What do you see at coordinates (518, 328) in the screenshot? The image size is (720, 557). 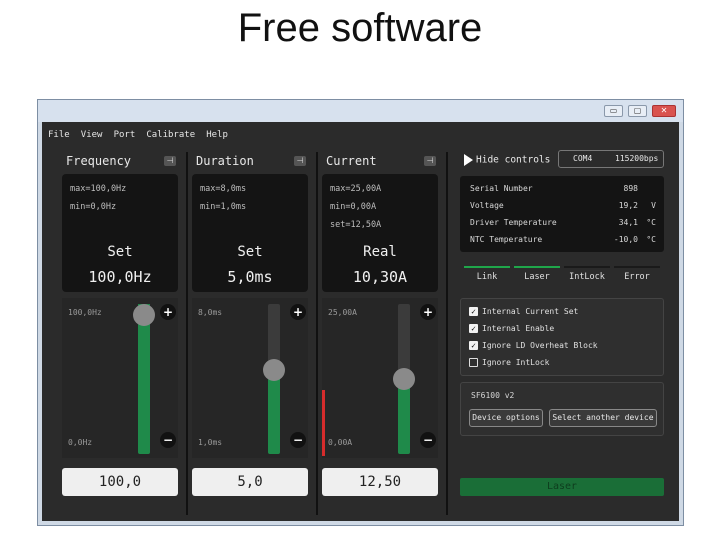 I see `option-label: Internal Enable` at bounding box center [518, 328].